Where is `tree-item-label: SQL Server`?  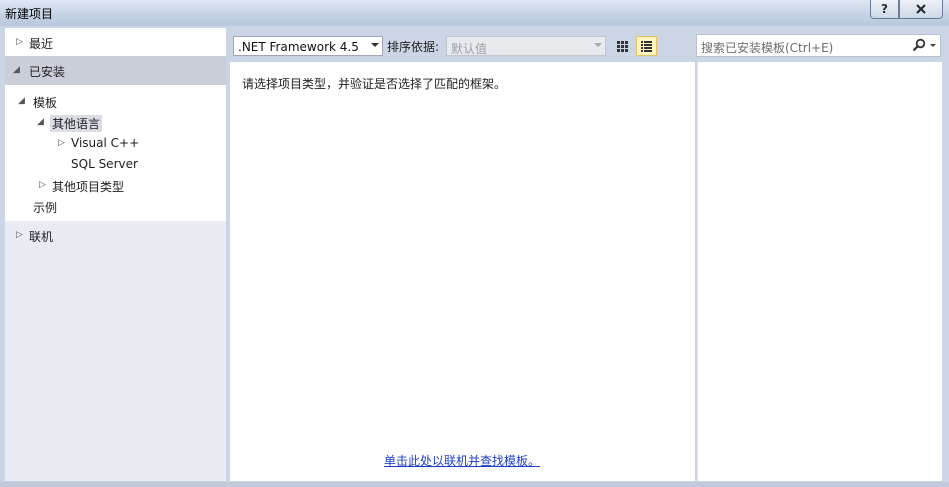
tree-item-label: SQL Server is located at coordinates (104, 164).